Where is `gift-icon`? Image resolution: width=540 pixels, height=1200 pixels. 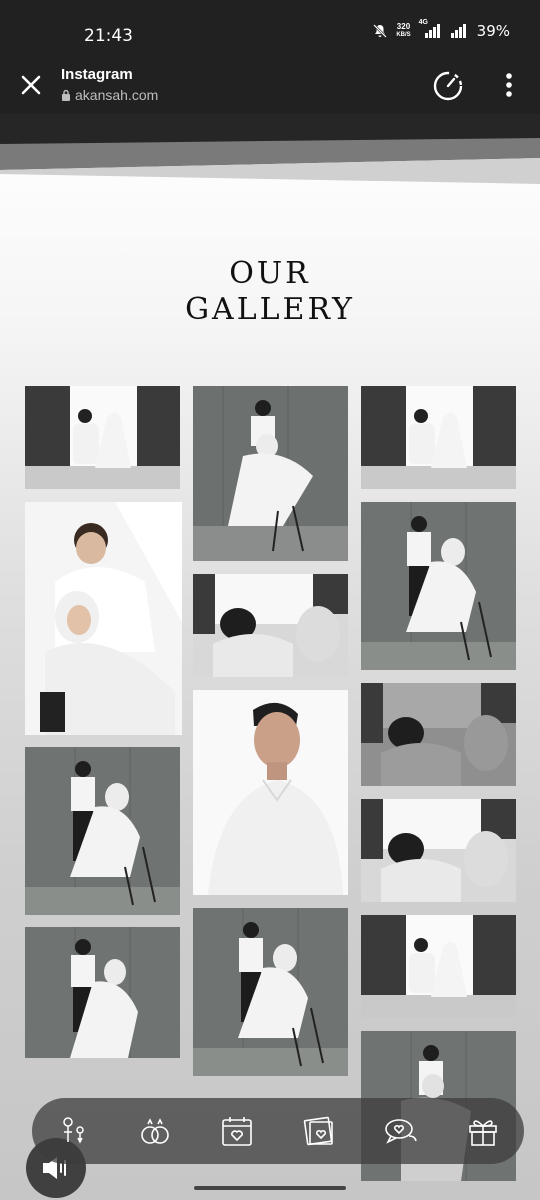
gift-icon is located at coordinates (483, 1133).